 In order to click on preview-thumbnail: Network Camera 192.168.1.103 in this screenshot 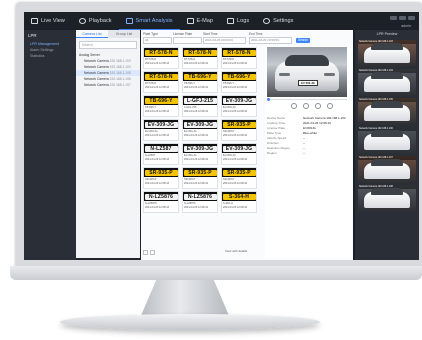, I will do `click(387, 53)`.